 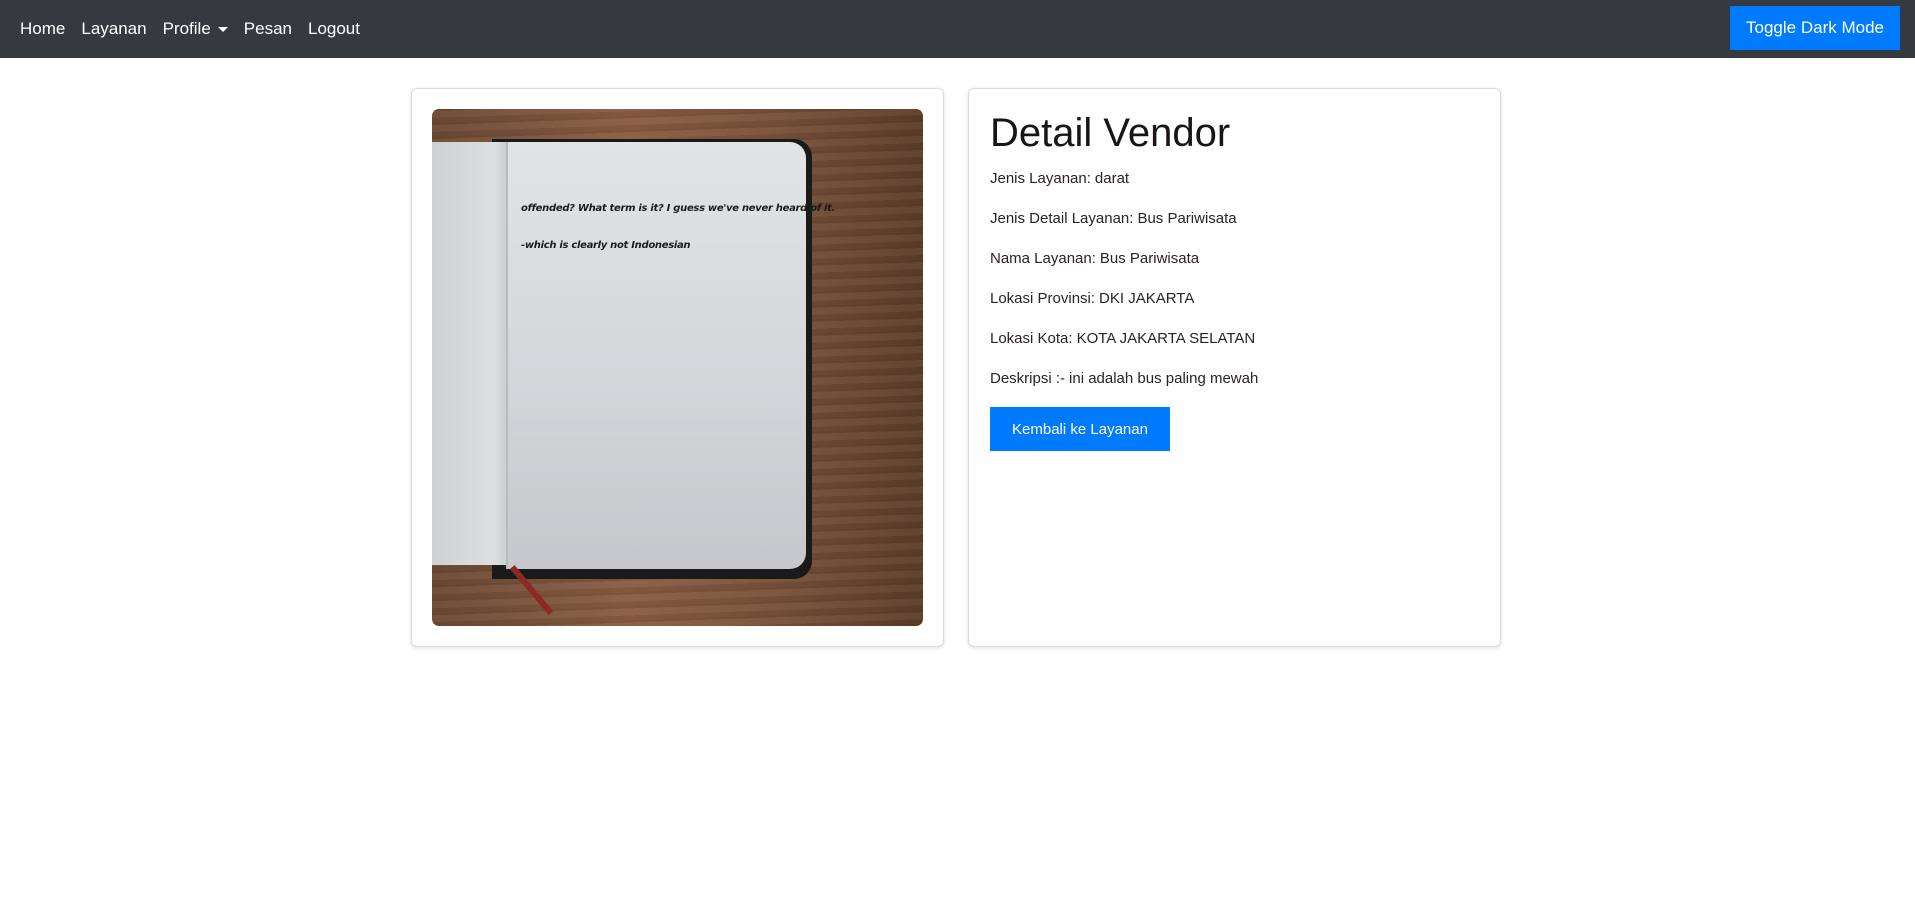 What do you see at coordinates (1080, 429) in the screenshot?
I see `back-to-layanan-button: Kembali ke Layanan` at bounding box center [1080, 429].